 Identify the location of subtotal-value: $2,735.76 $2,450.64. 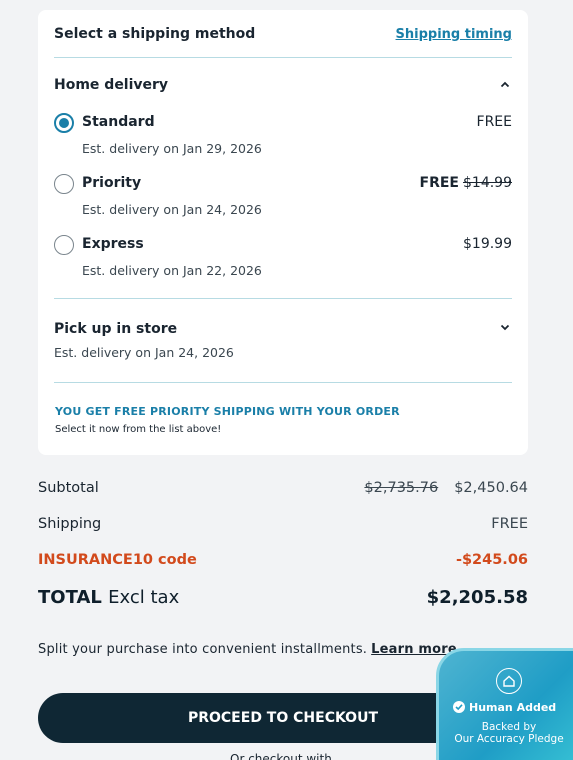
(446, 488).